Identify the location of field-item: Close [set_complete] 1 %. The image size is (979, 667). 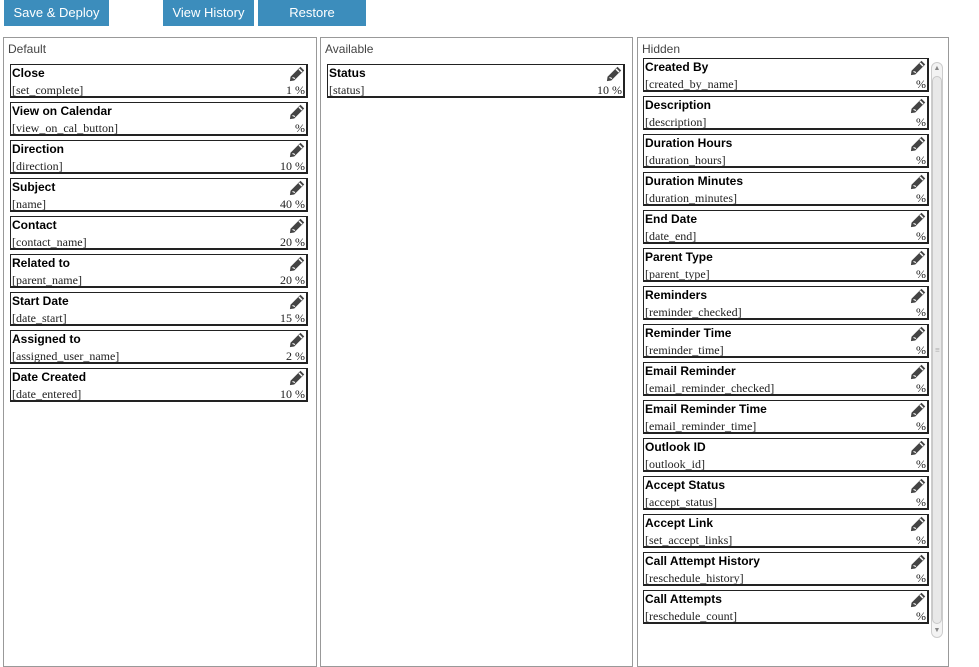
(159, 81).